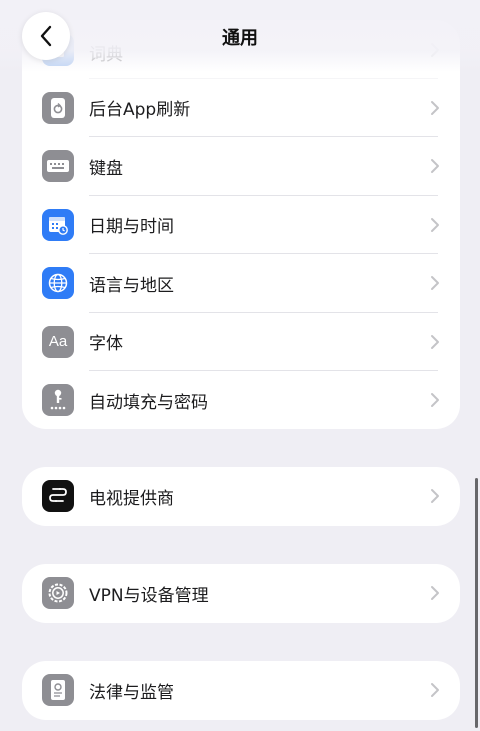  Describe the element at coordinates (241, 283) in the screenshot. I see `settings-row-language-region: 语言与地区` at that location.